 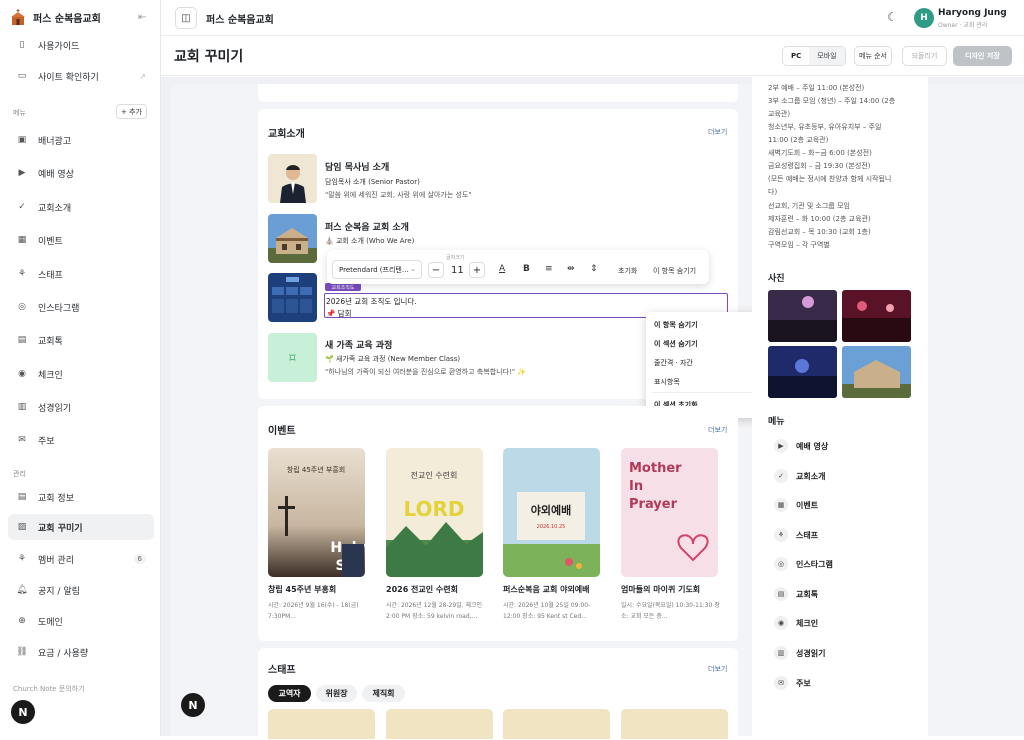 What do you see at coordinates (422, 589) in the screenshot?
I see `event-title: 2026 전교인 수련회` at bounding box center [422, 589].